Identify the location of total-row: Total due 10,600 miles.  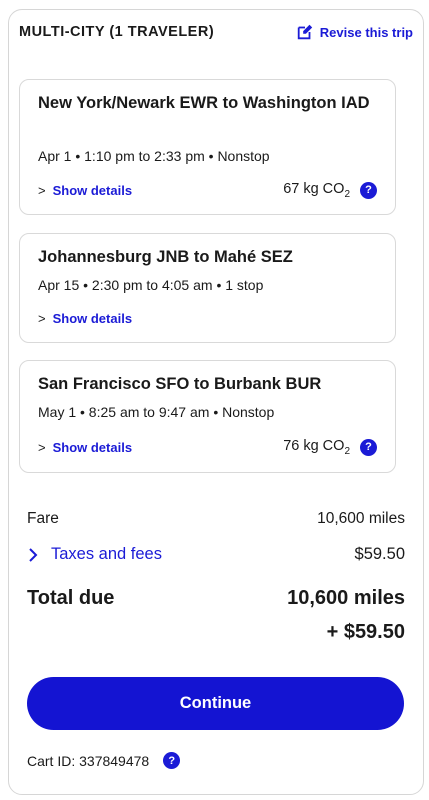
(216, 598).